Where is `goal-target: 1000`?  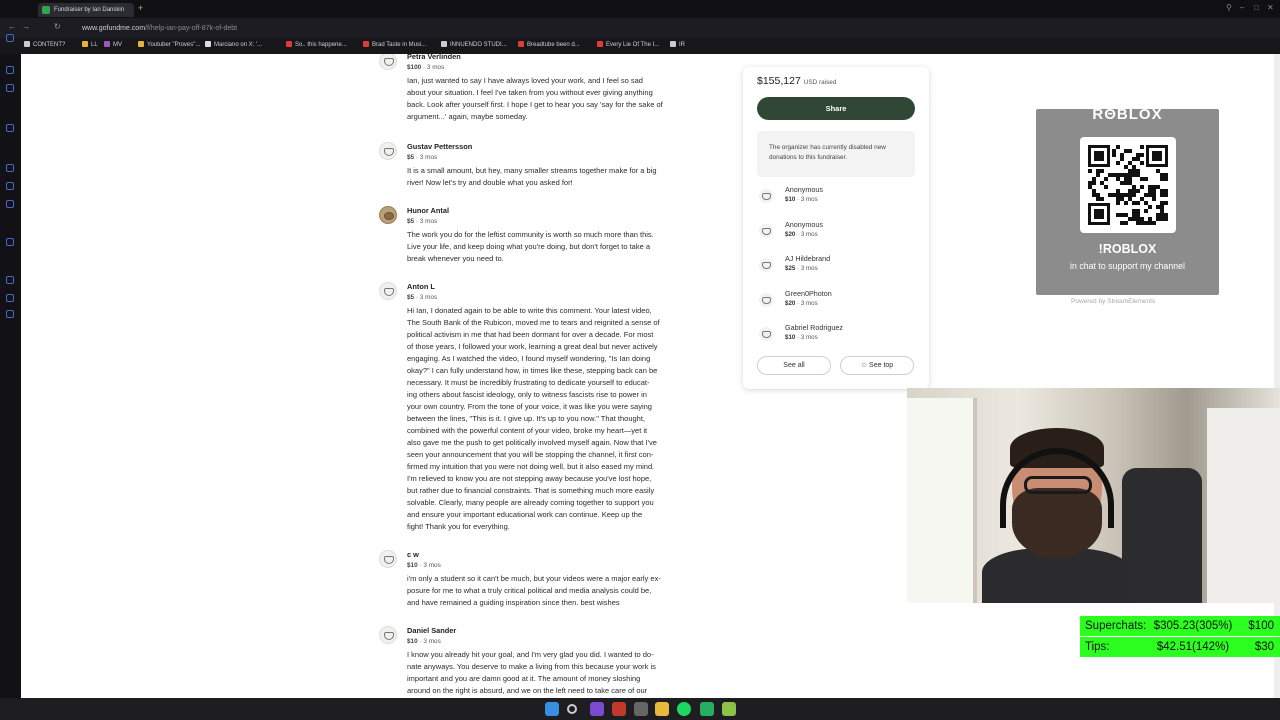
goal-target: 1000 is located at coordinates (1261, 688).